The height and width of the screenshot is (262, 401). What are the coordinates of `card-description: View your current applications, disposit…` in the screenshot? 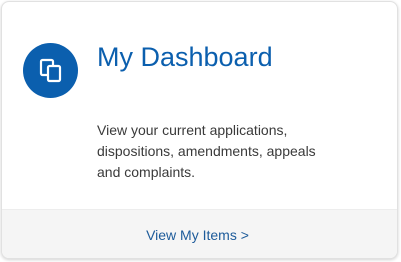 It's located at (206, 151).